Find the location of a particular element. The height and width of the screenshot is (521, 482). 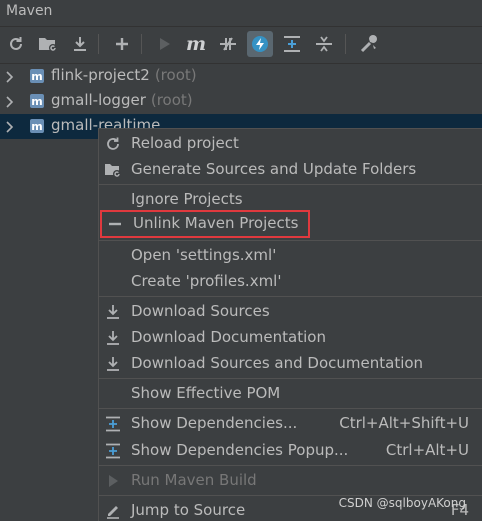

menu-item-download-sources-and-documentation: Download Sources and Documentation is located at coordinates (290, 364).